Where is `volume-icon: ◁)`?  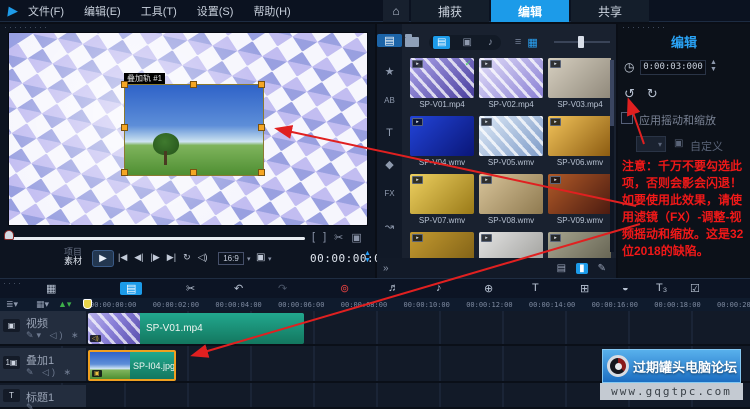 volume-icon: ◁) is located at coordinates (203, 257).